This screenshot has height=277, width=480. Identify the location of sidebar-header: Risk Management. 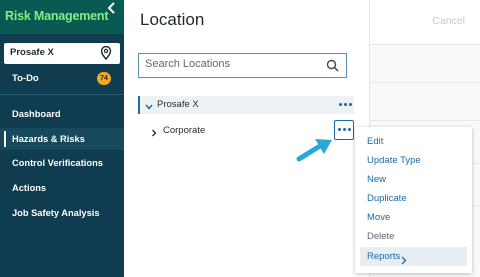
(62, 17).